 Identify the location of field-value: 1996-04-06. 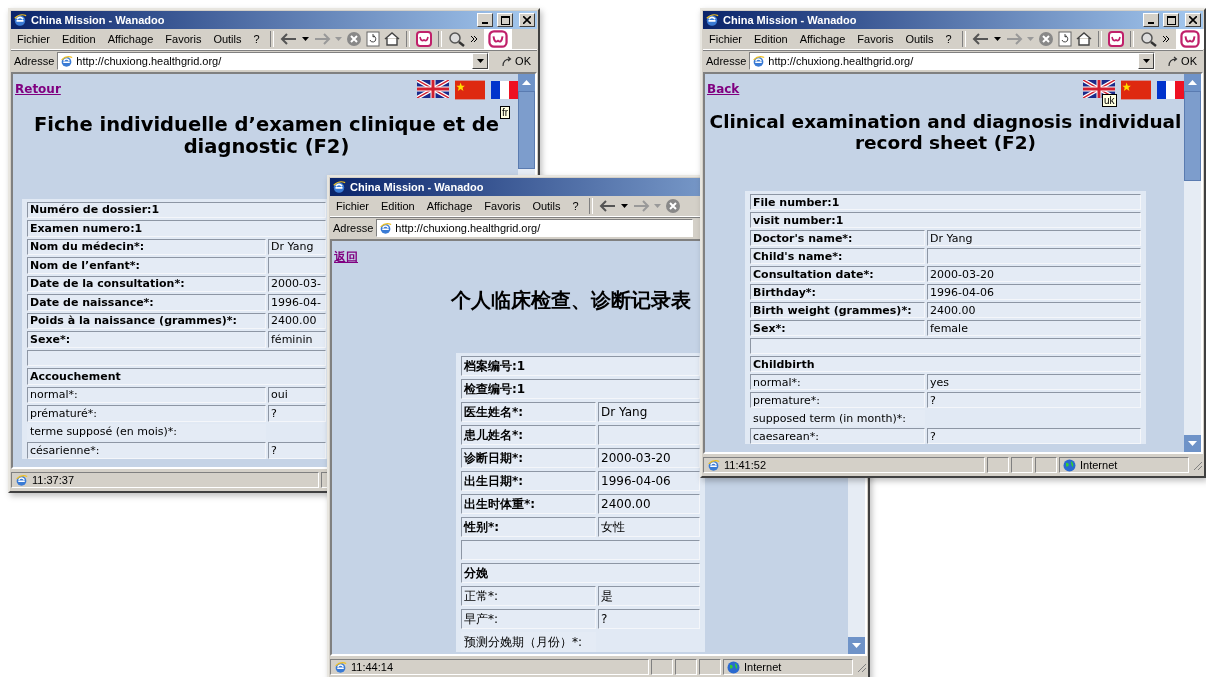
(649, 481).